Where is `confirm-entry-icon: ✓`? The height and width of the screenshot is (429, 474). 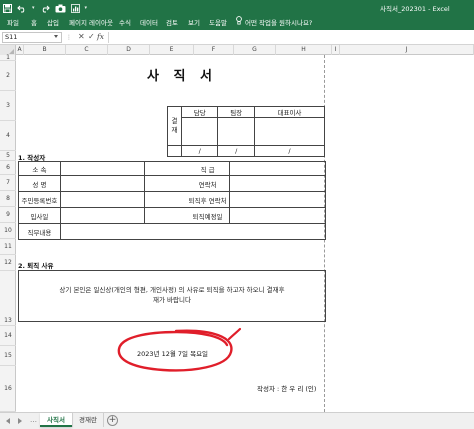 confirm-entry-icon: ✓ is located at coordinates (91, 36).